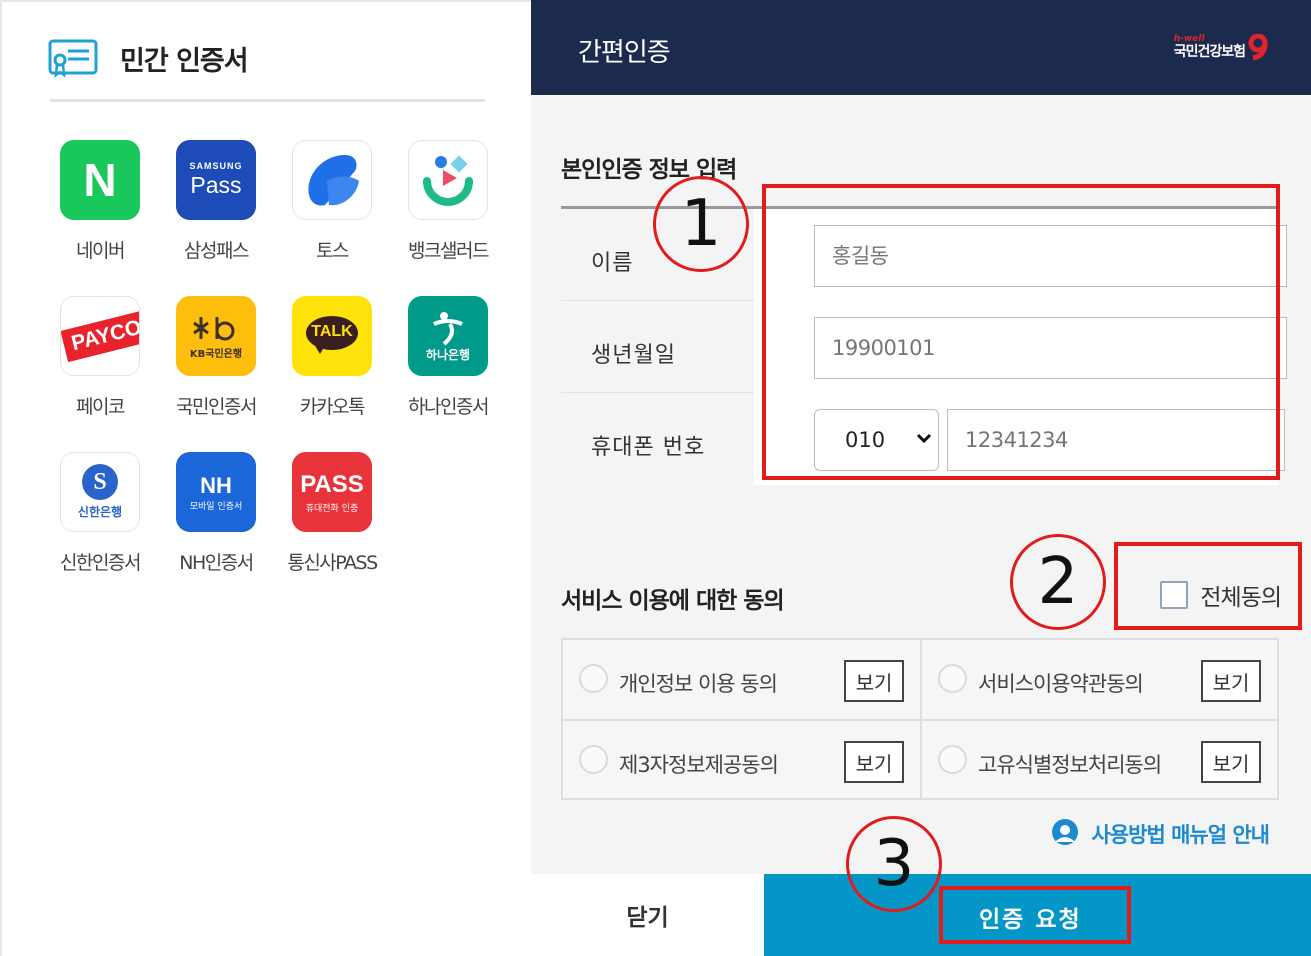 The width and height of the screenshot is (1311, 956). What do you see at coordinates (448, 336) in the screenshot?
I see `hana-icon: 하나은행` at bounding box center [448, 336].